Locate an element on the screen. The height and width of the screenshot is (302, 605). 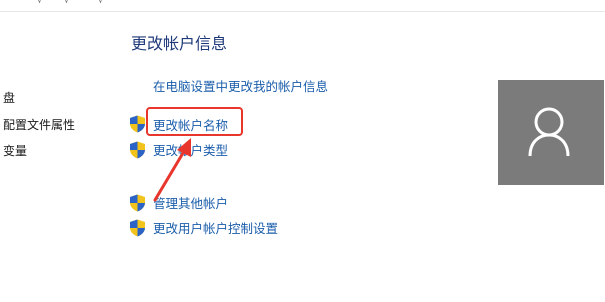
highlight-annotation-box is located at coordinates (194, 121).